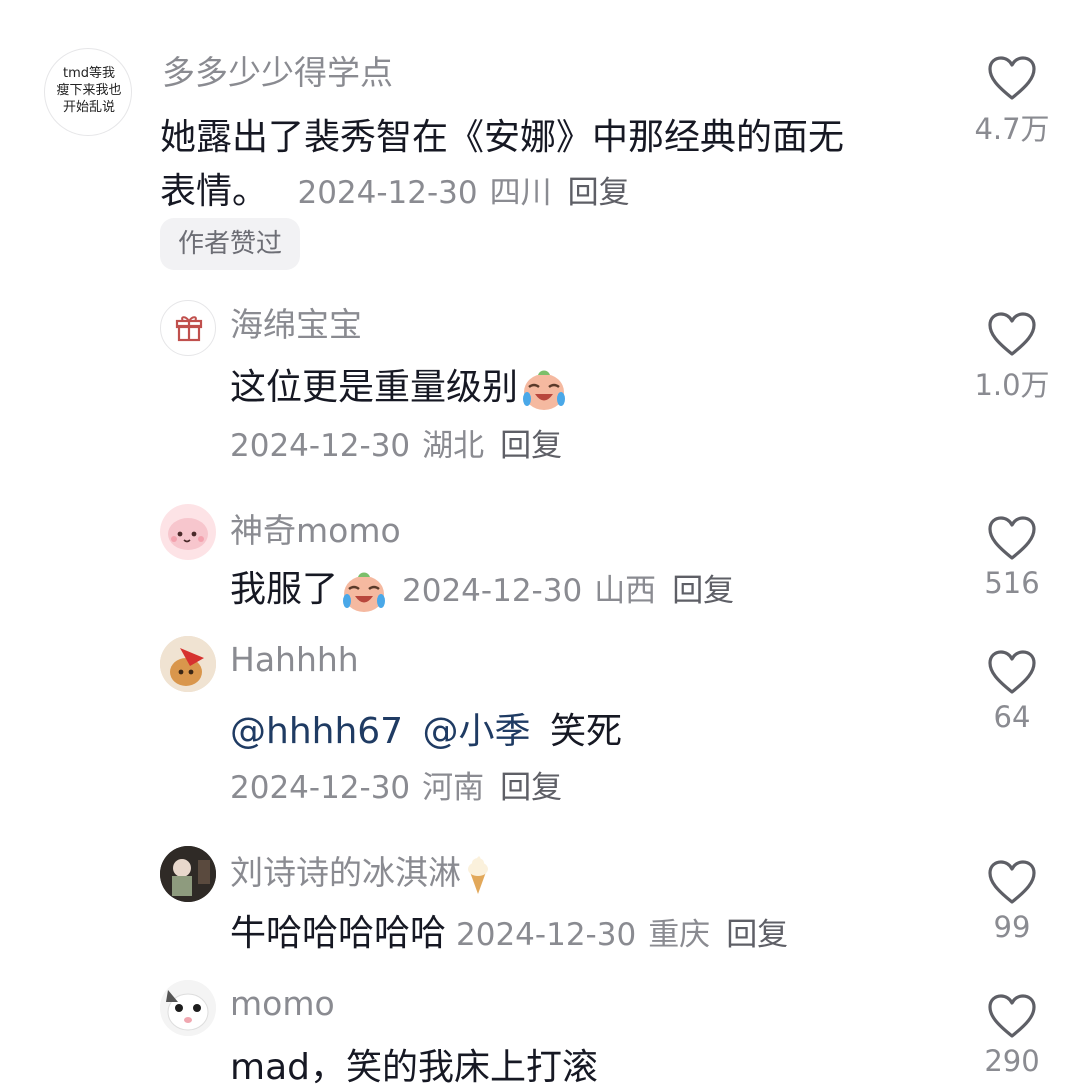 This screenshot has height=1091, width=1080. Describe the element at coordinates (1012, 102) in the screenshot. I see `like-button: 4.7万` at that location.